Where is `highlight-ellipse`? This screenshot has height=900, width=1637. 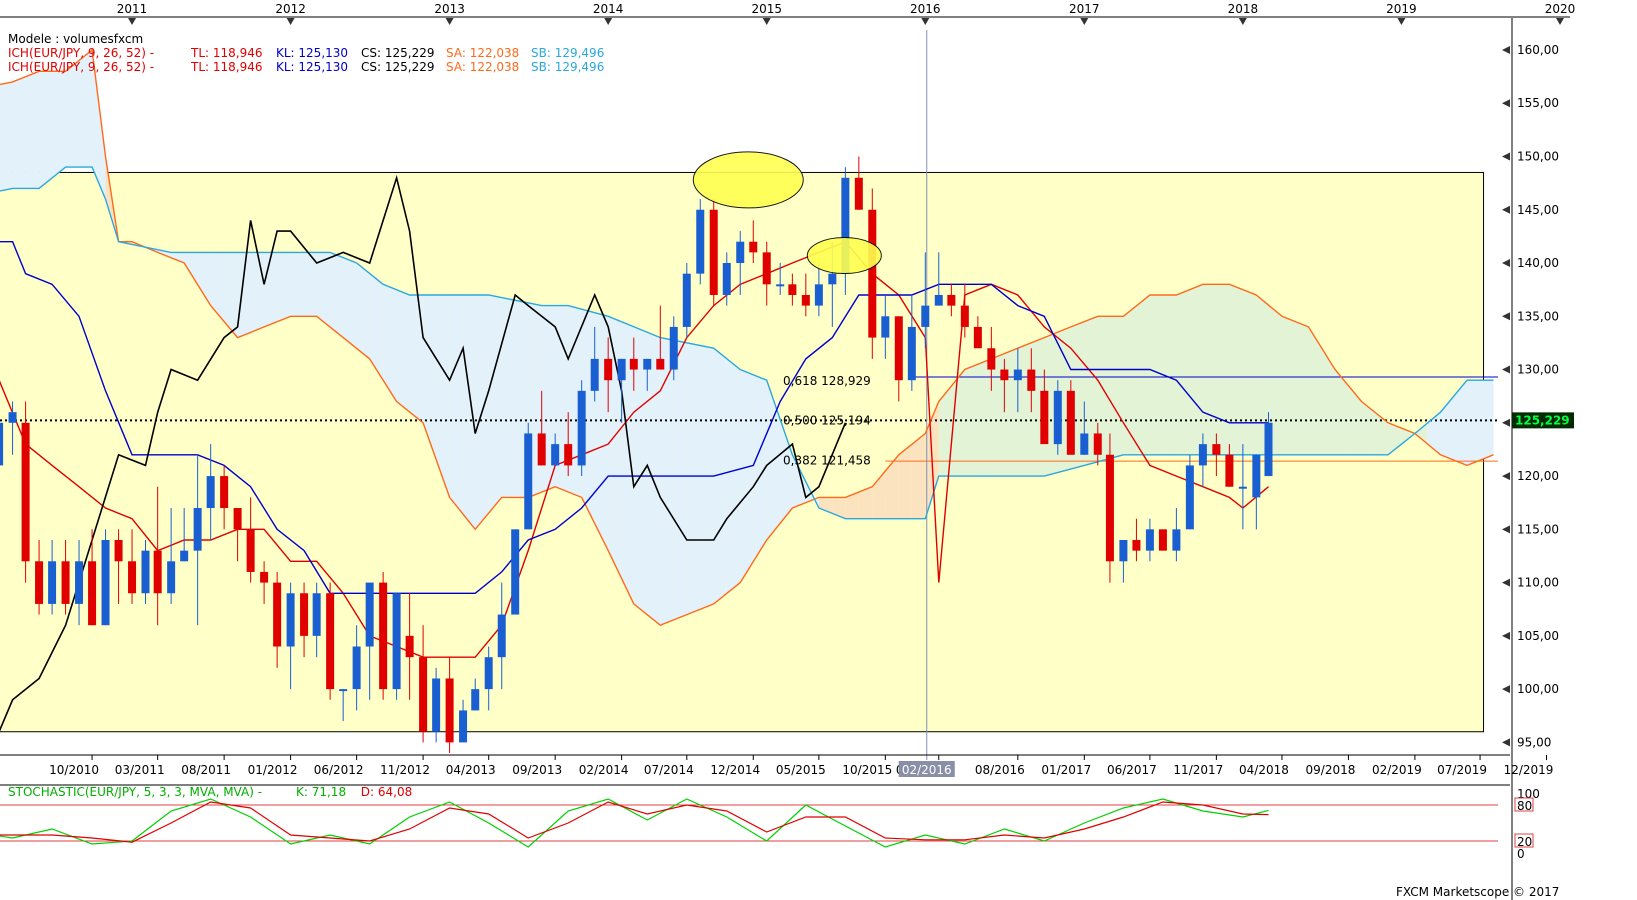 highlight-ellipse is located at coordinates (748, 180).